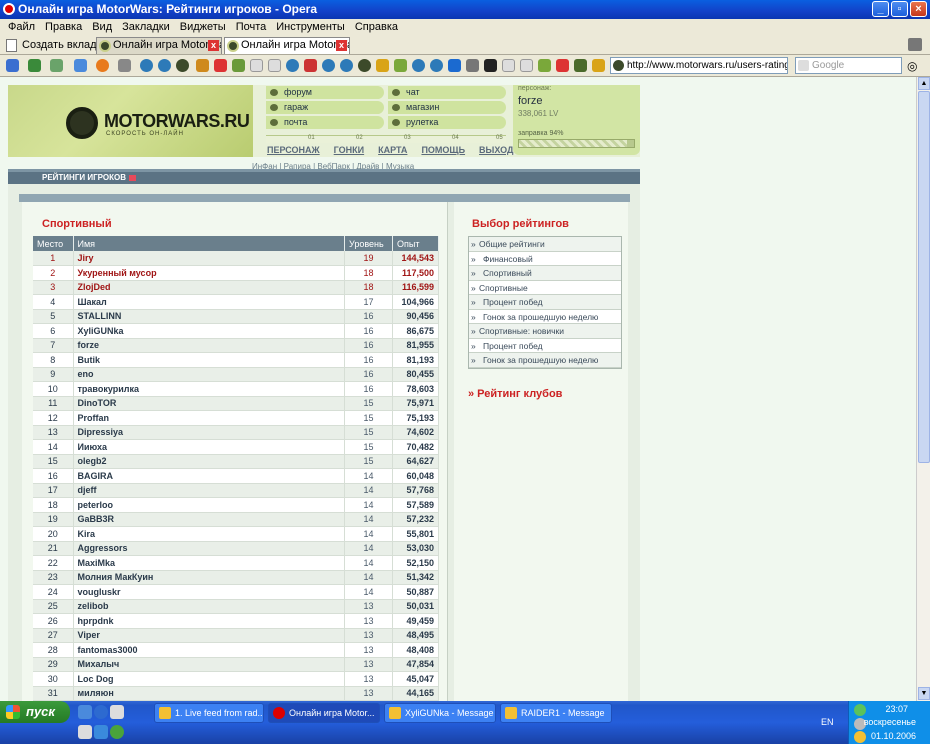 This screenshot has height=744, width=930. What do you see at coordinates (209, 490) in the screenshot?
I see `player-name-link: djeff` at bounding box center [209, 490].